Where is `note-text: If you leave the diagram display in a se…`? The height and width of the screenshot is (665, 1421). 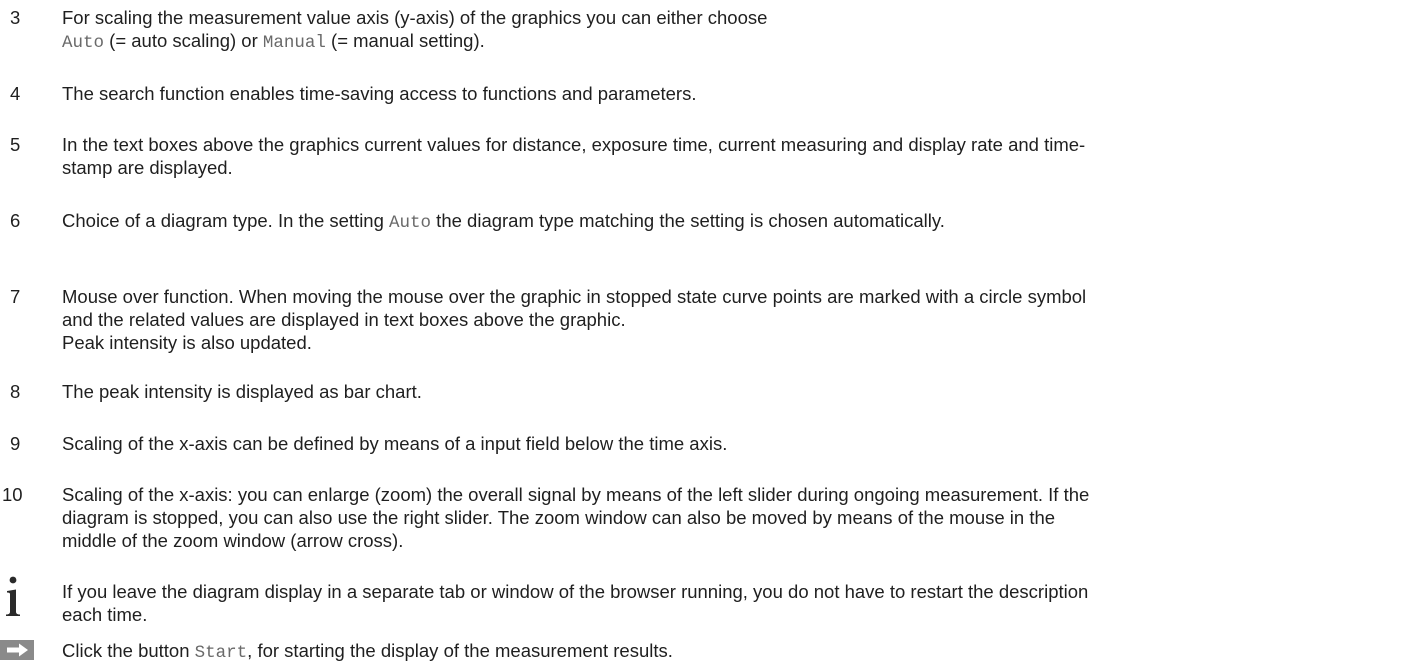
note-text: If you leave the diagram display in a se… is located at coordinates (739, 603).